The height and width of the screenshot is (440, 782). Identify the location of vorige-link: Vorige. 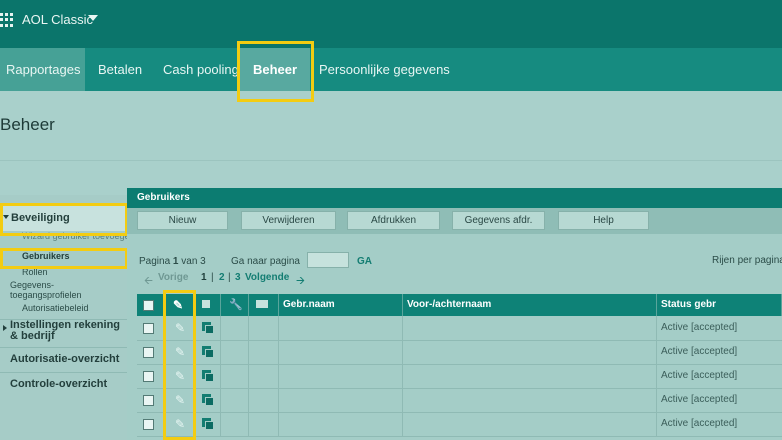
(173, 277).